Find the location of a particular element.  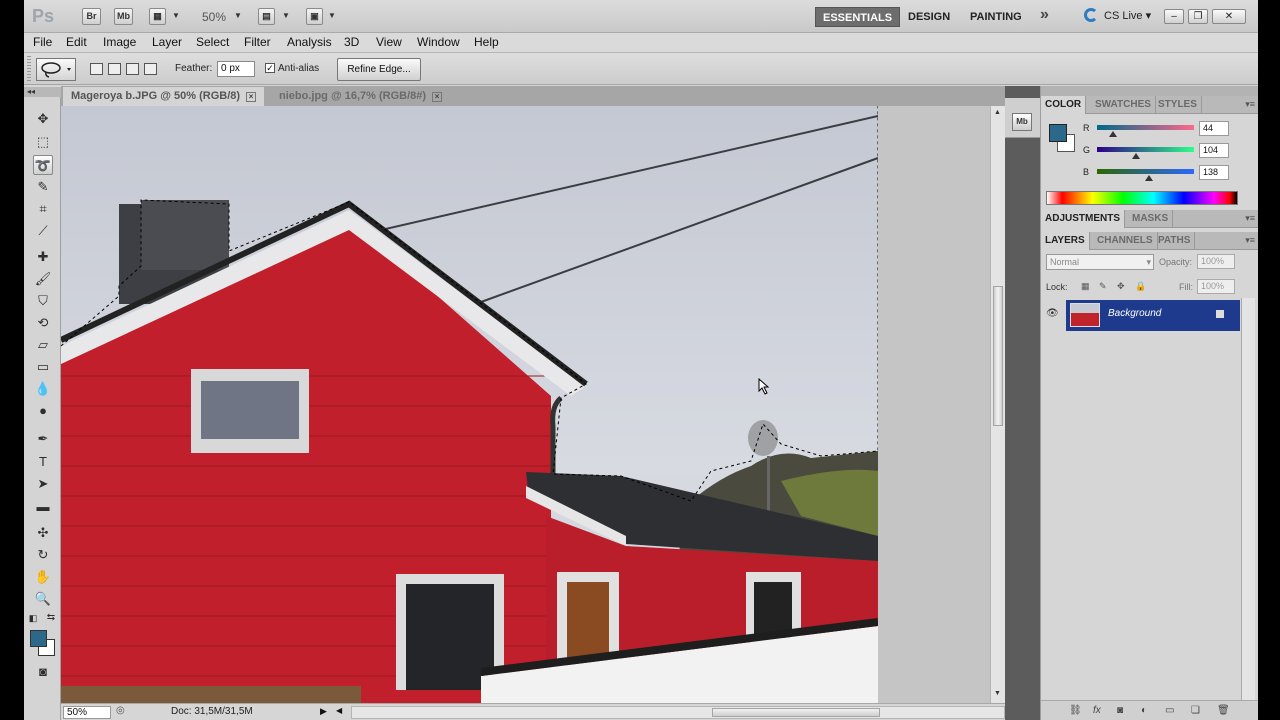

menu-image: Image is located at coordinates (119, 42).